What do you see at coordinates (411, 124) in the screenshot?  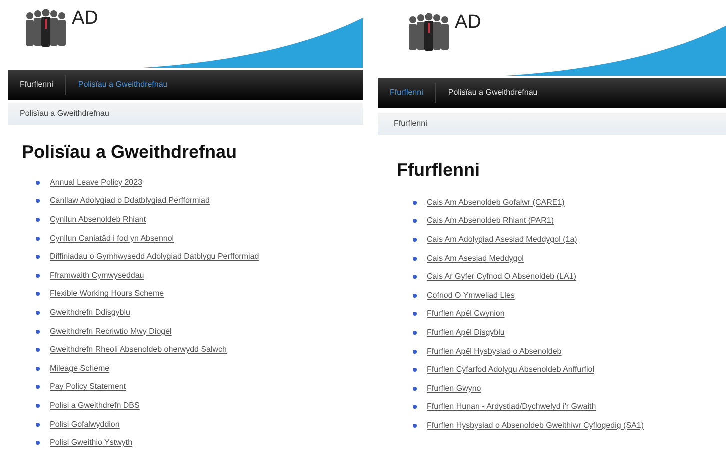 I see `breadcrumb-text: Ffurflenni` at bounding box center [411, 124].